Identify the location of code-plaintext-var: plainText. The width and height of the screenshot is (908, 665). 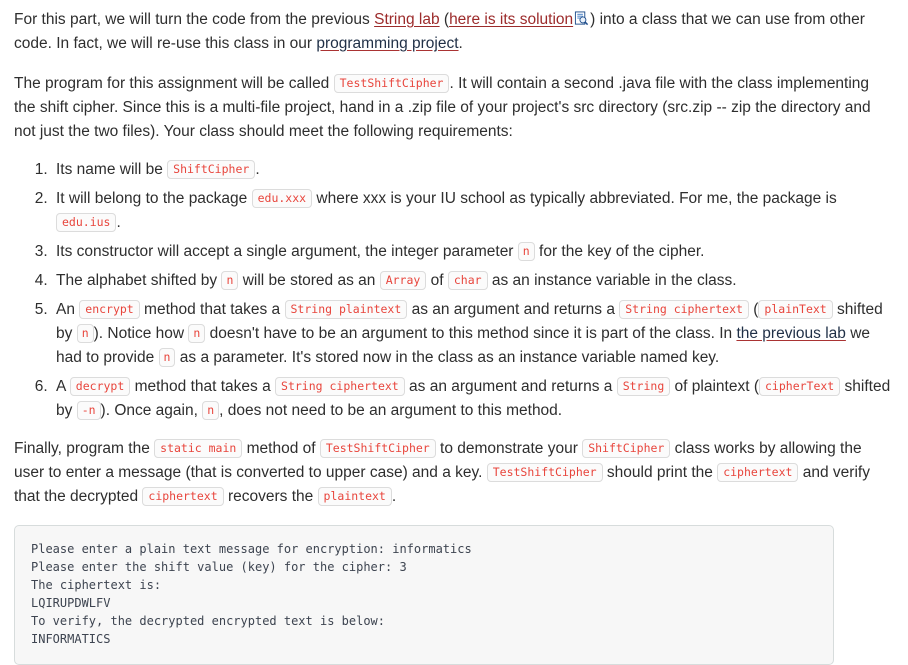
(795, 310).